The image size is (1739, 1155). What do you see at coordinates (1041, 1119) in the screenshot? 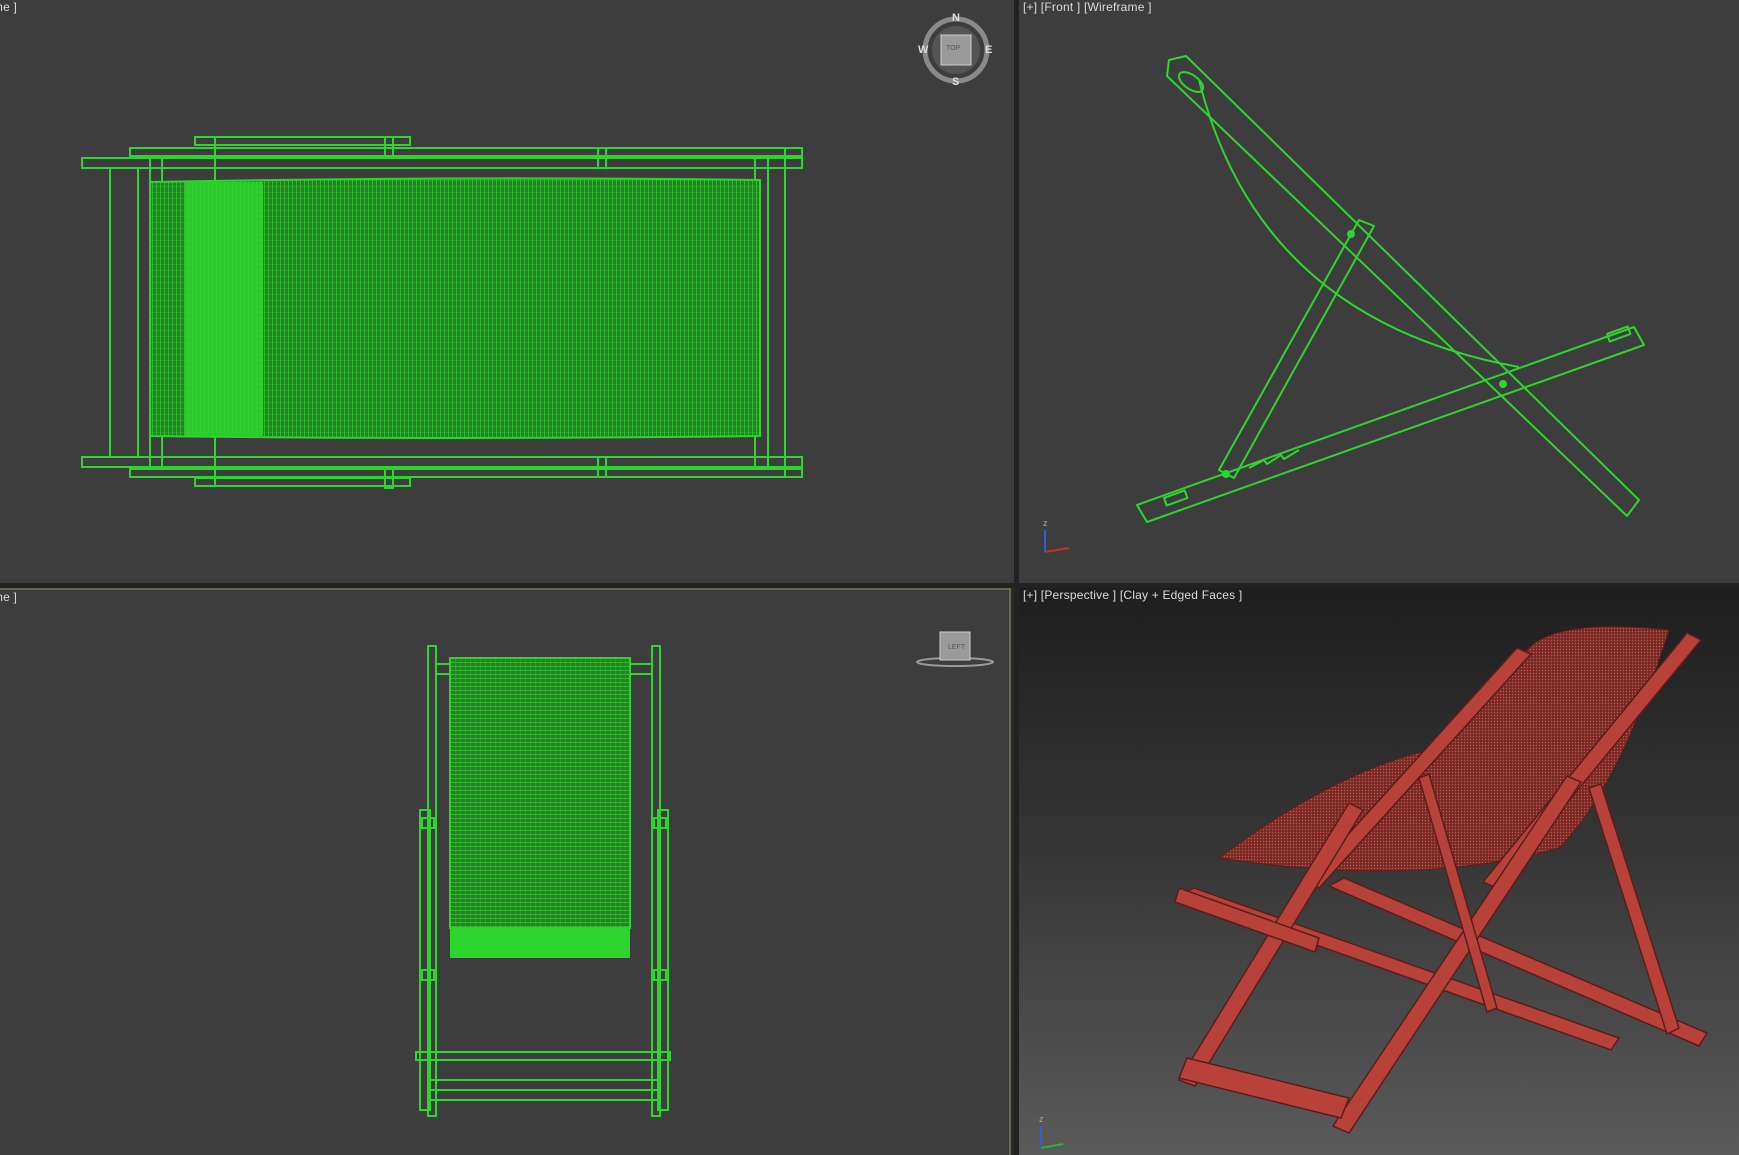
I see `axis-z-persp: z` at bounding box center [1041, 1119].